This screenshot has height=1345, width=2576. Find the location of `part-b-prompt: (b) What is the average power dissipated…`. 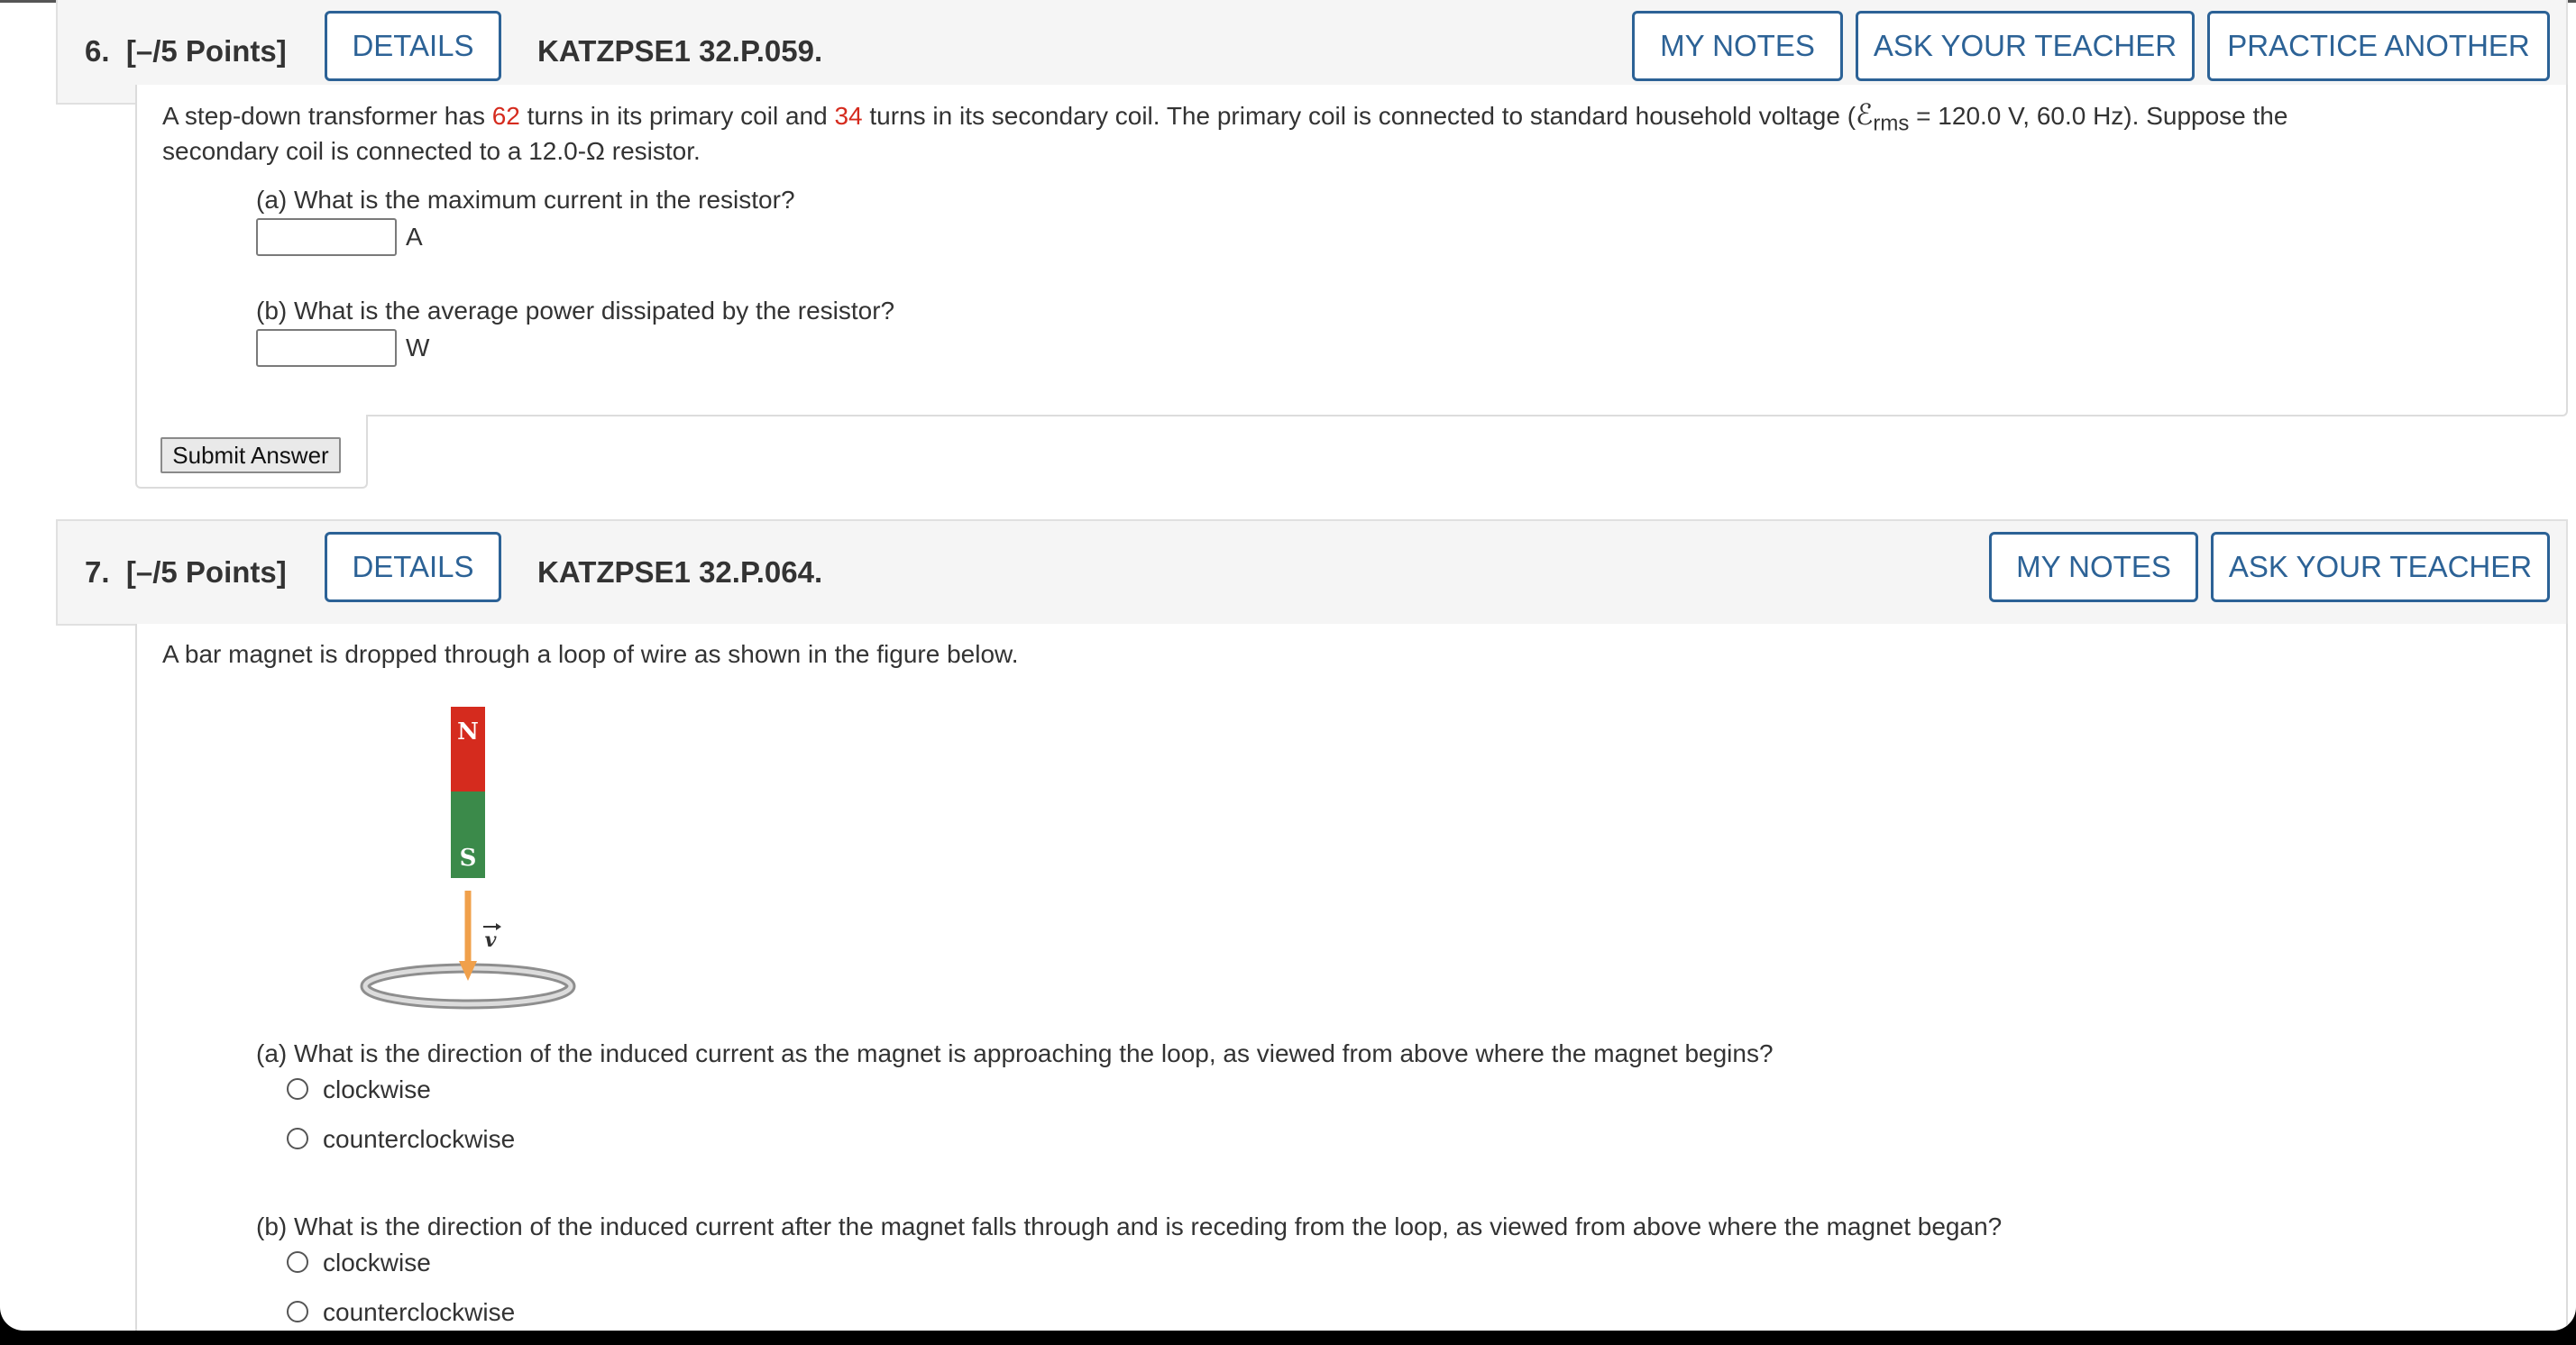

part-b-prompt: (b) What is the average power dissipated… is located at coordinates (575, 311).